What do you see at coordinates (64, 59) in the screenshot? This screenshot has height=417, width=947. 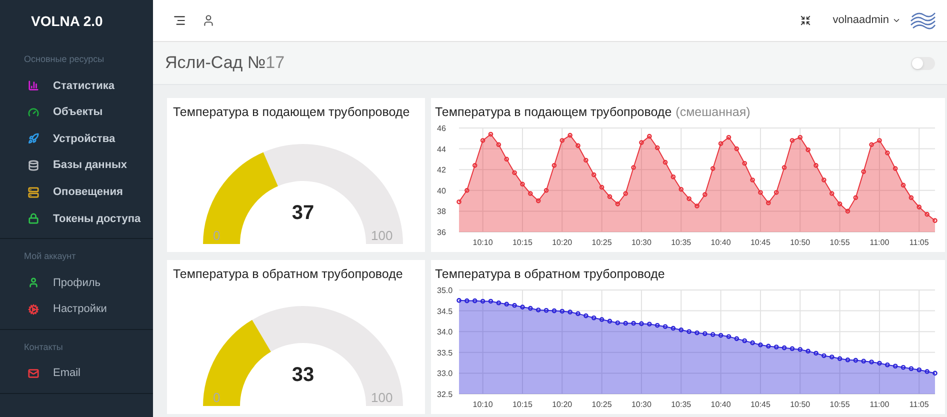 I see `section-title: Основные ресурсы` at bounding box center [64, 59].